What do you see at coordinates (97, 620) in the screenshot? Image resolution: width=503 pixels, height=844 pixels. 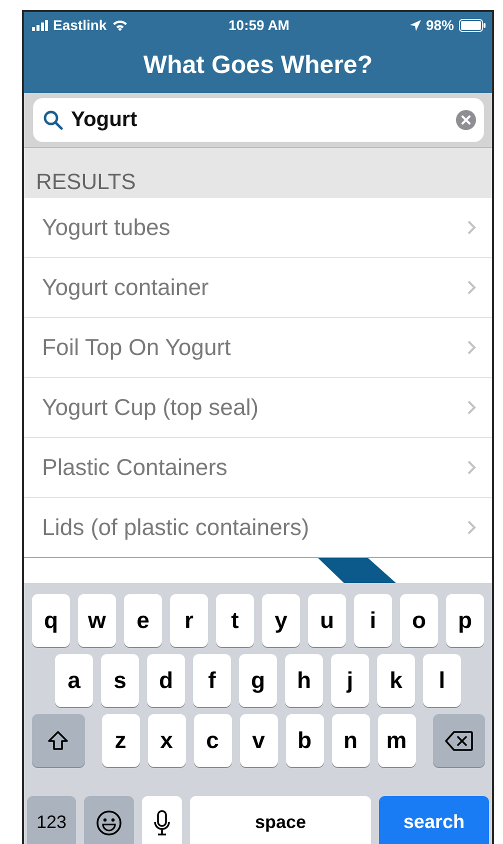 I see `key: w` at bounding box center [97, 620].